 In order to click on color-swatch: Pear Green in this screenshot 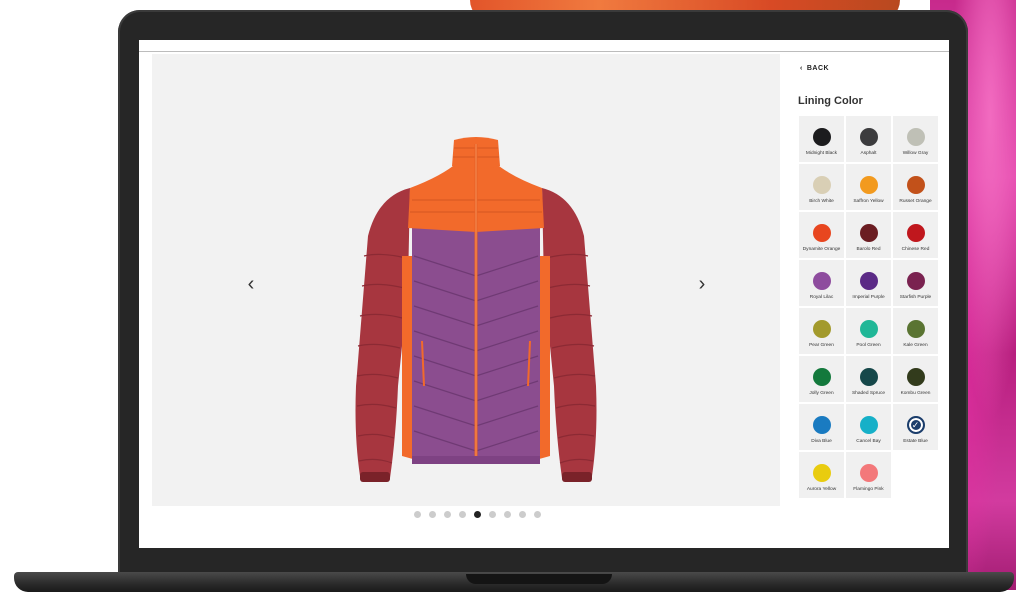, I will do `click(821, 331)`.